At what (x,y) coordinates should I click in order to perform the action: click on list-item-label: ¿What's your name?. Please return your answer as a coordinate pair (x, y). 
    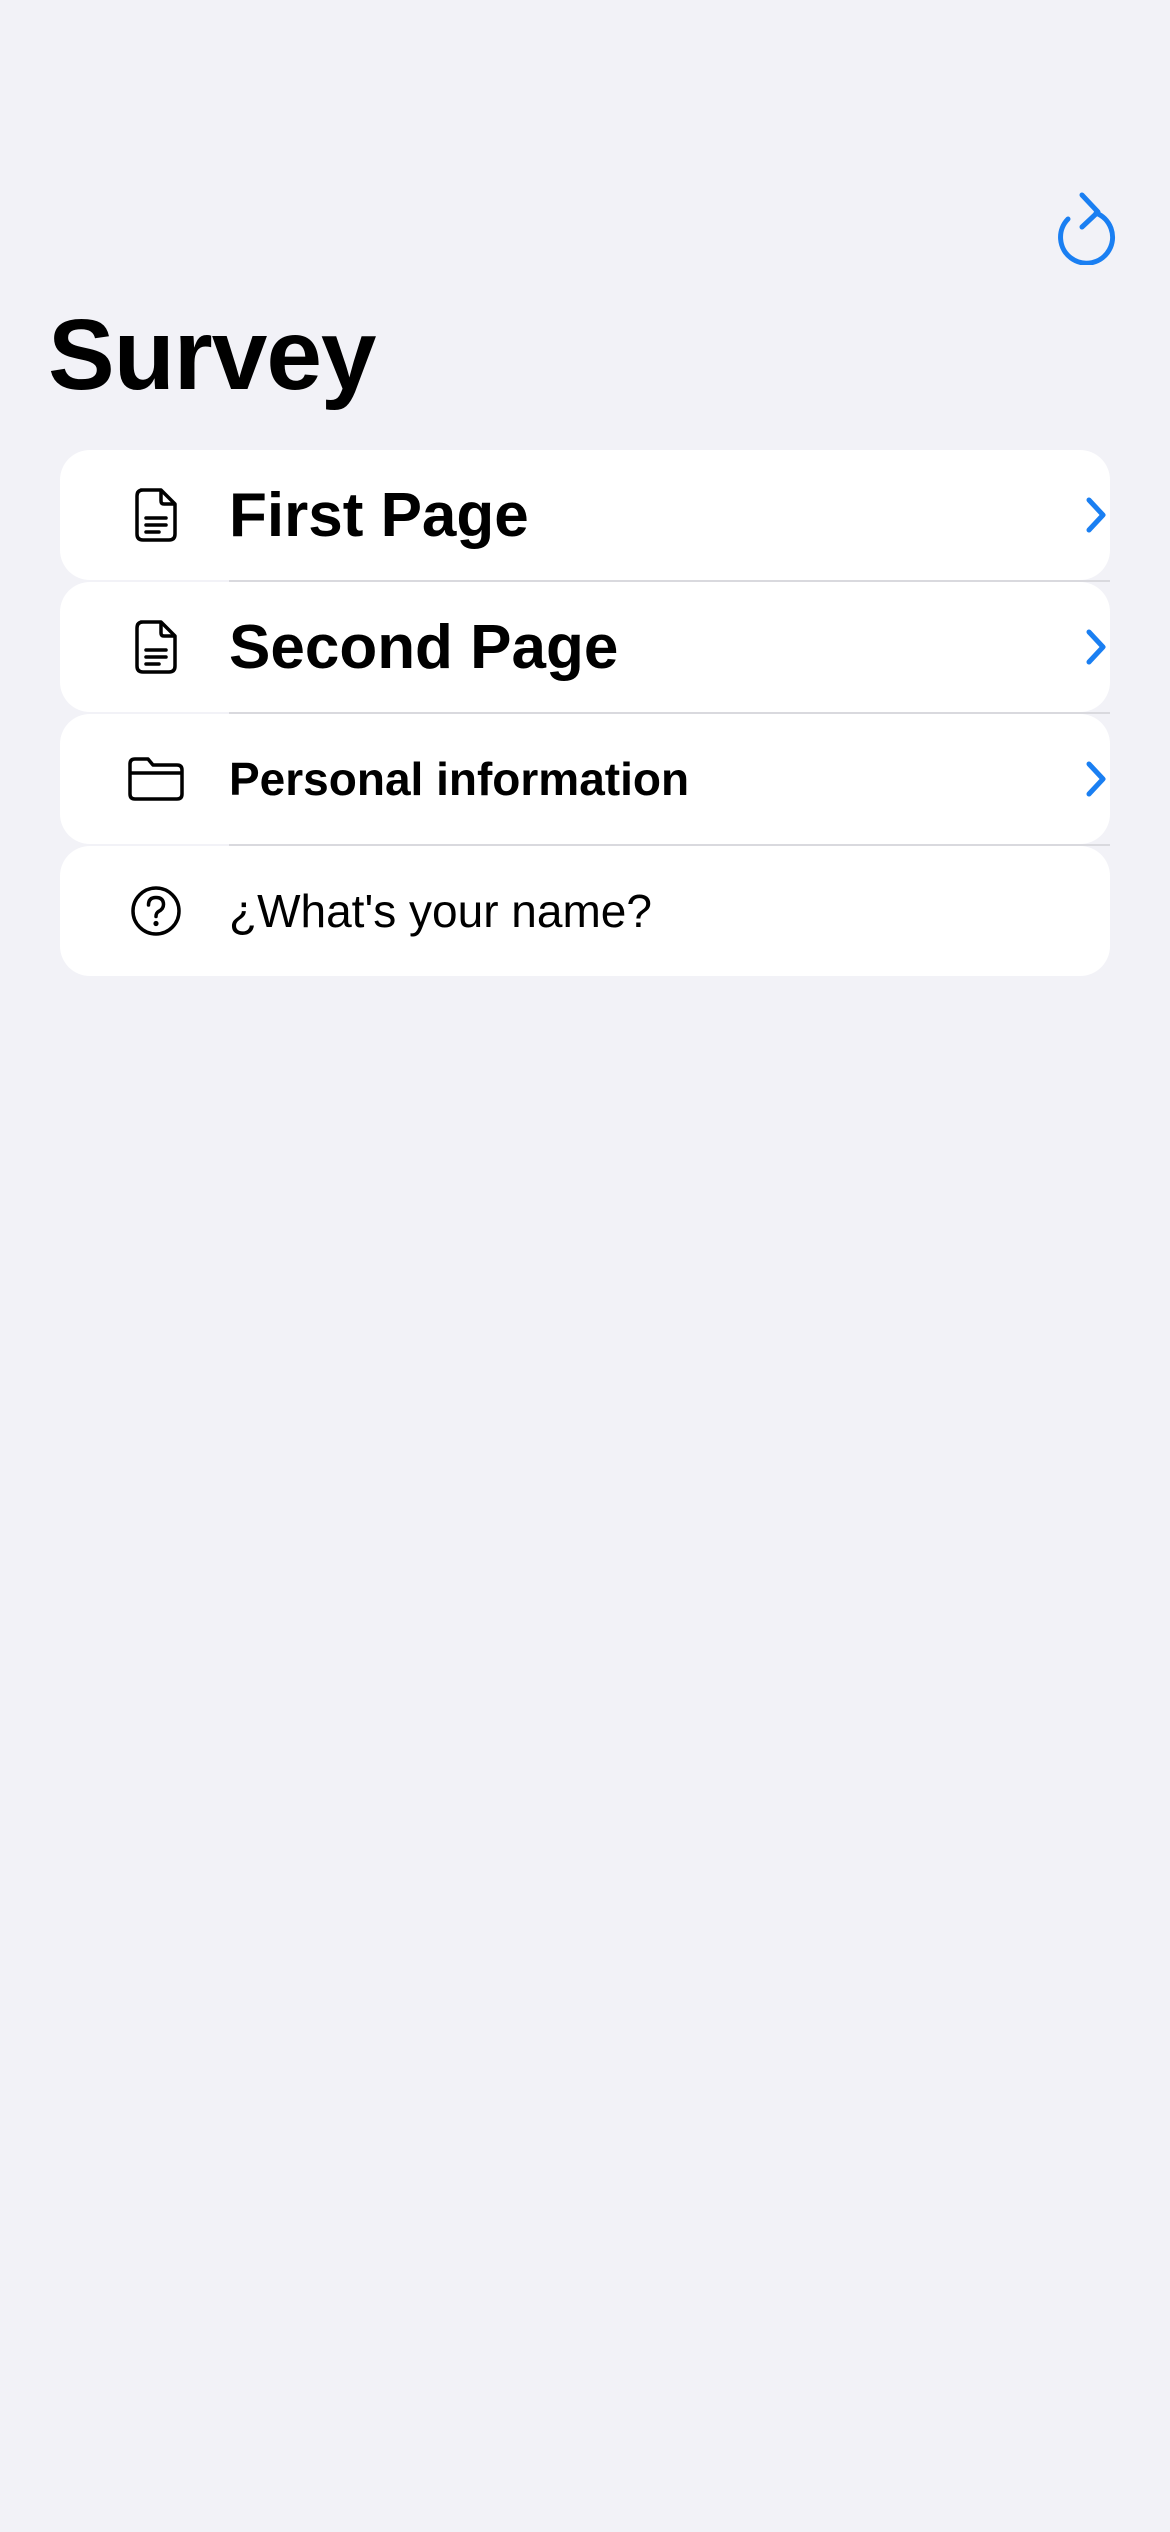
    Looking at the image, I should click on (440, 911).